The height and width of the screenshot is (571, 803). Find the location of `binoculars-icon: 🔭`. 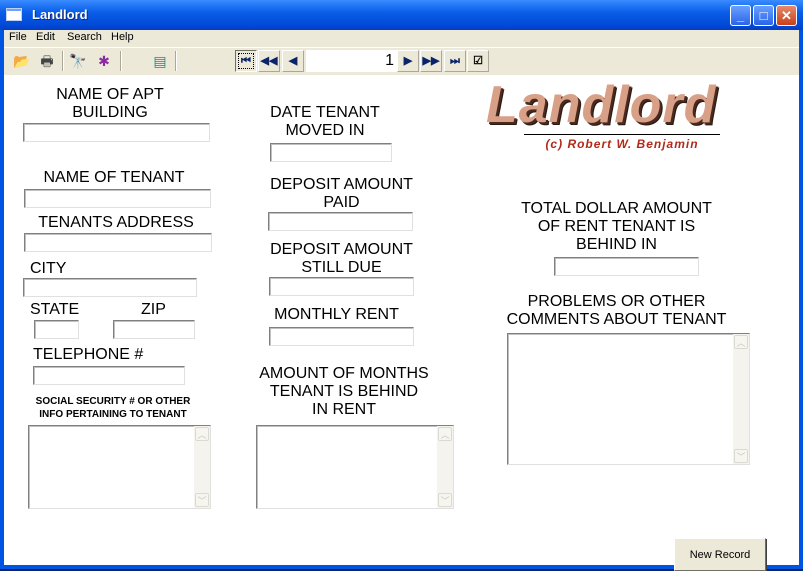

binoculars-icon: 🔭 is located at coordinates (78, 61).